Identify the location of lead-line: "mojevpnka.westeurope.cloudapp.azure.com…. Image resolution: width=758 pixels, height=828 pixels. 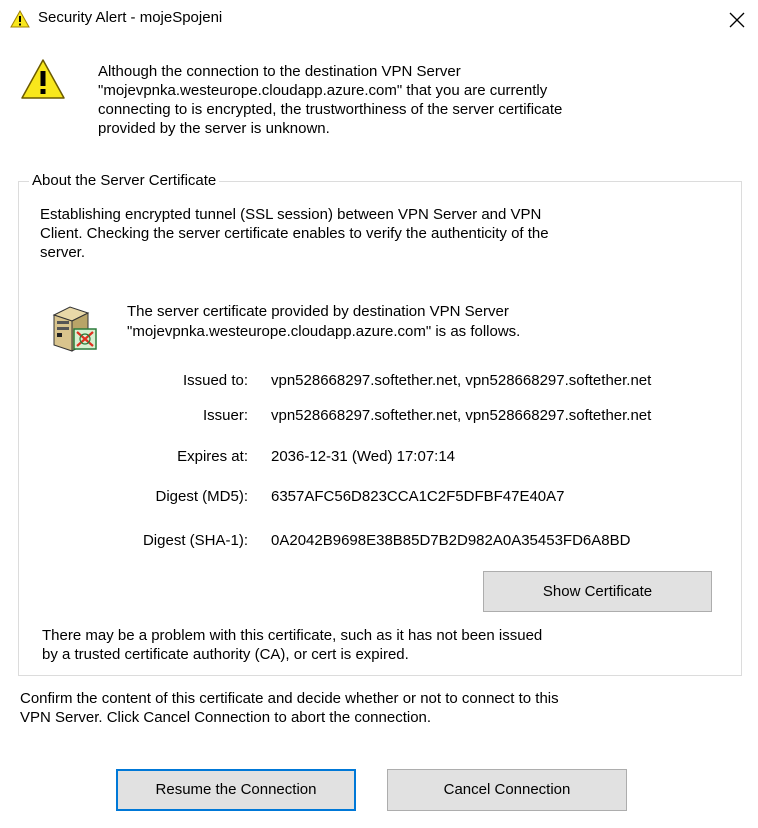
(324, 331).